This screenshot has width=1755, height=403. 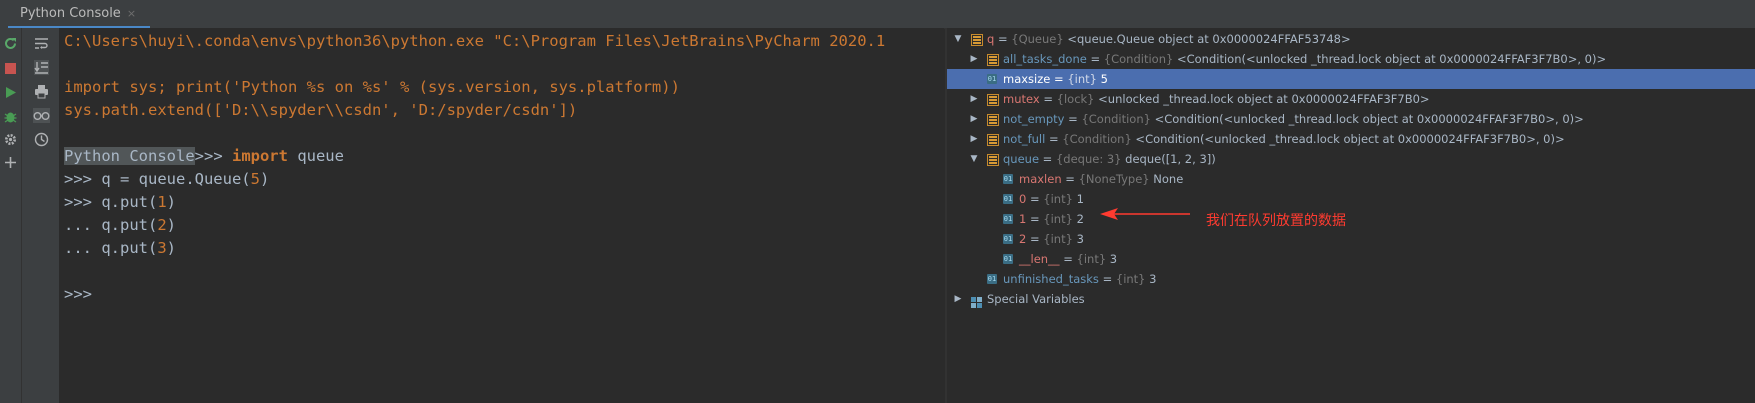 I want to click on tool-window-tabbar: Python Console ×, so click(x=877, y=14).